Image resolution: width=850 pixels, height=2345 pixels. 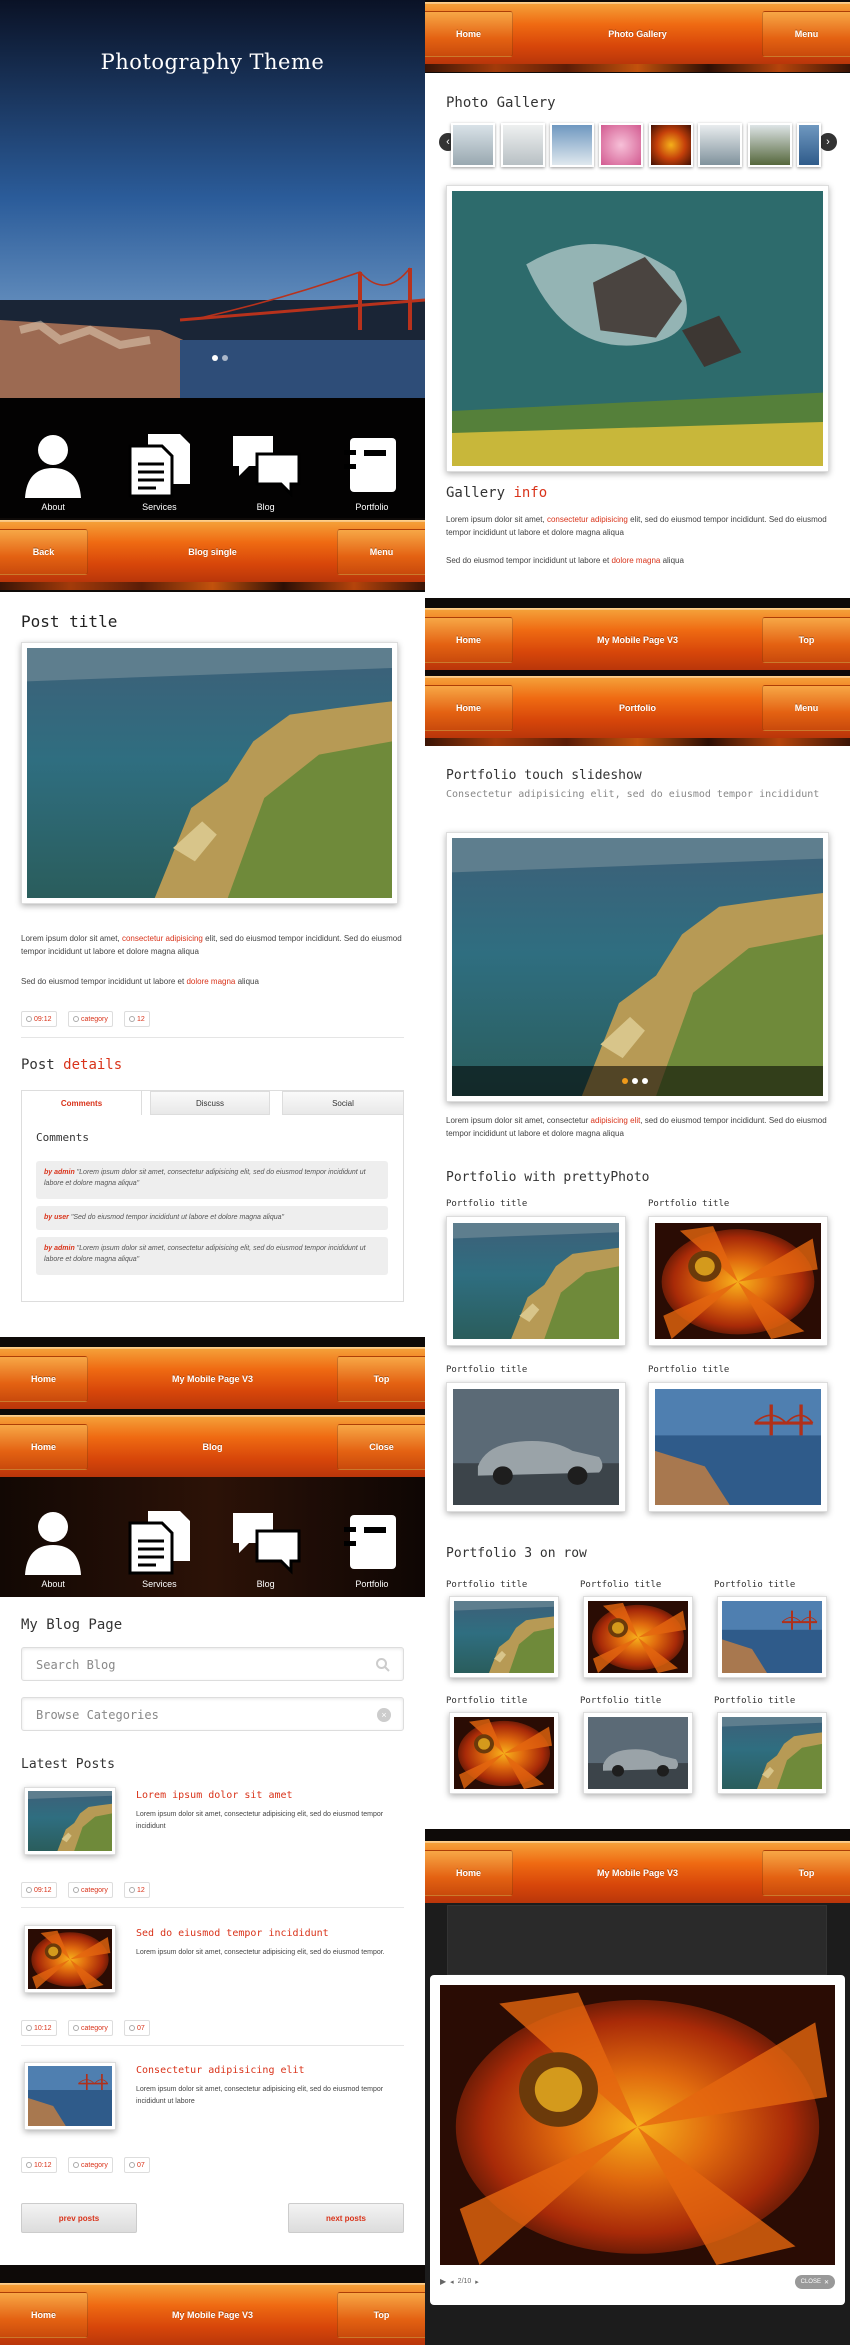 I want to click on tab-discuss: Discuss, so click(x=210, y=1103).